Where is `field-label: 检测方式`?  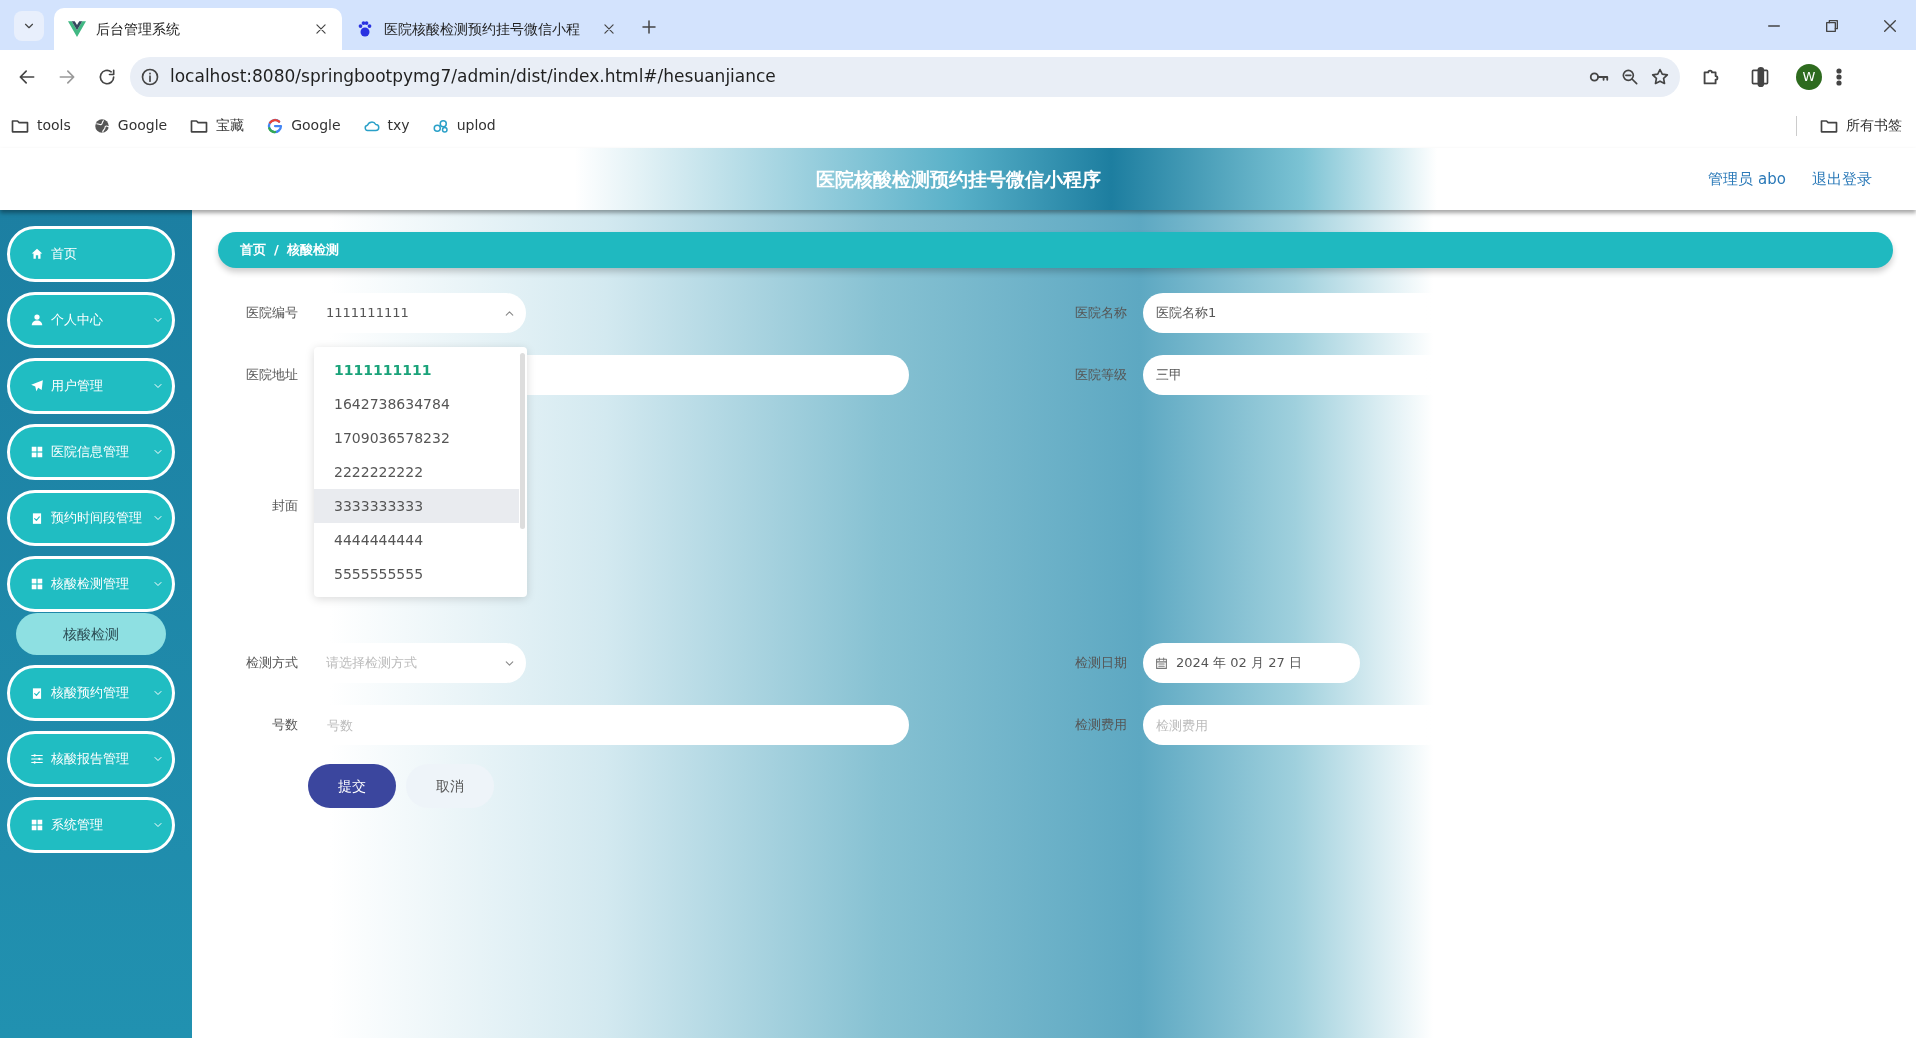
field-label: 检测方式 is located at coordinates (271, 663).